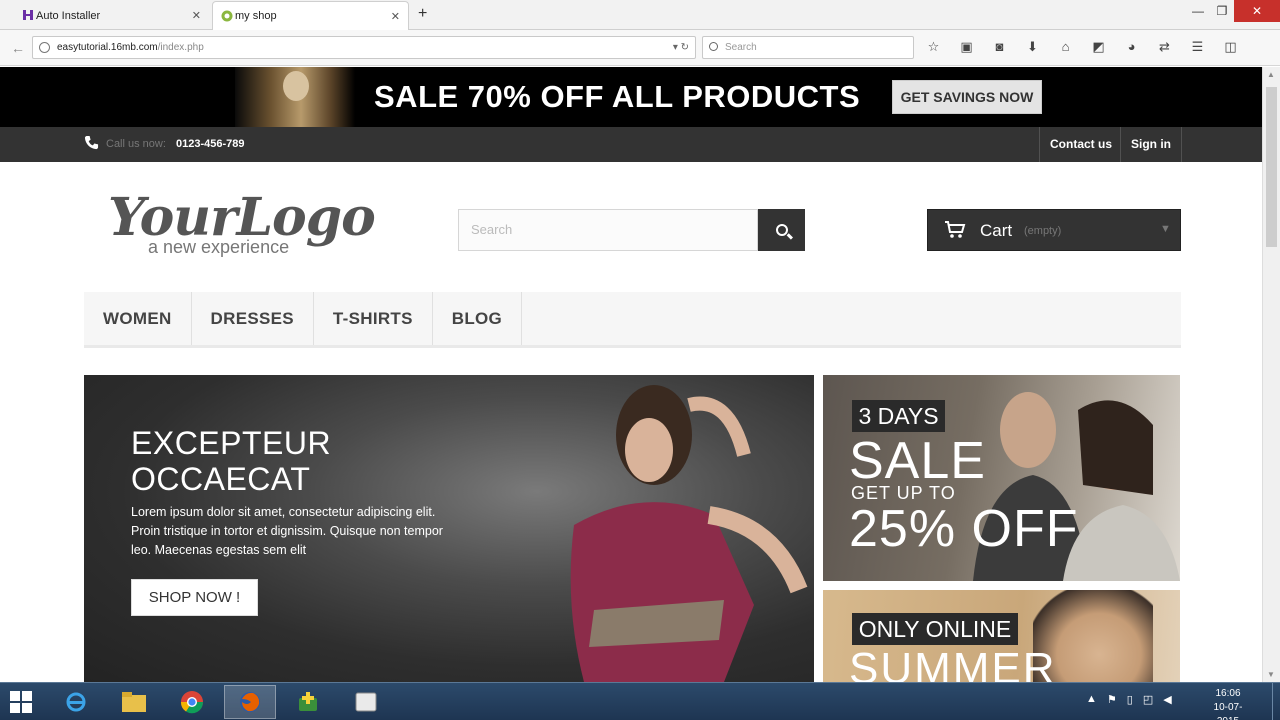 The width and height of the screenshot is (1280, 720). What do you see at coordinates (310, 15) in the screenshot?
I see `tab-my-shop: my shop ✕` at bounding box center [310, 15].